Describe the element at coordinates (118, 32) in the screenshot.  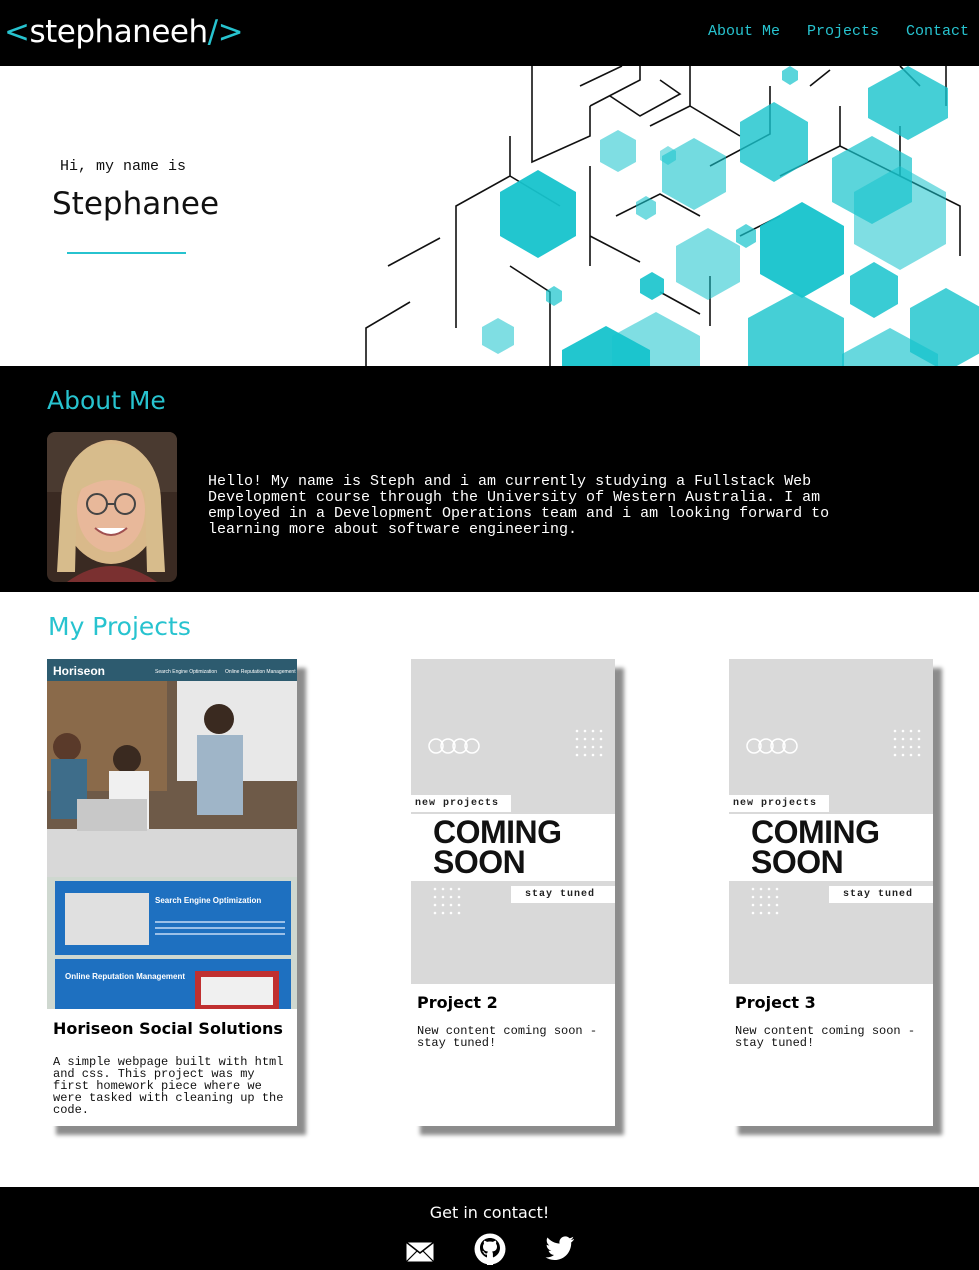
I see `logo-text: stephaneeh` at that location.